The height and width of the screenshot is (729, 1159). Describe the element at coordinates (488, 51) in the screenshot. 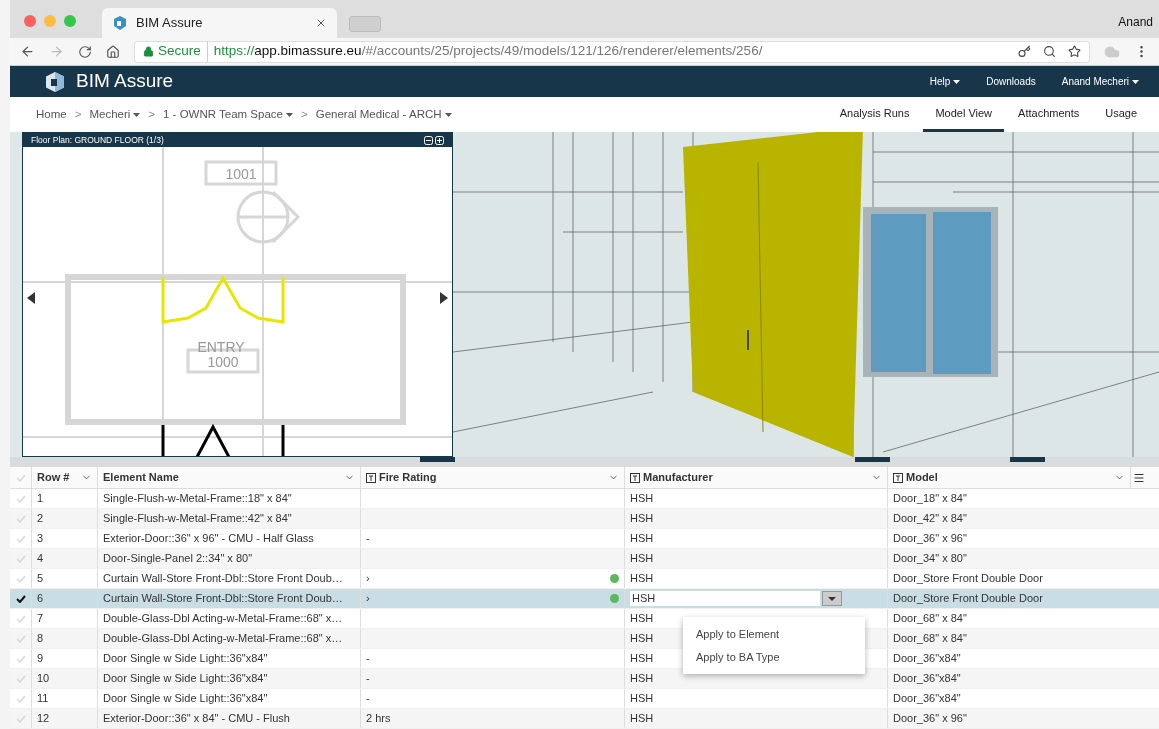

I see `url-text: https://app.bimassure.eu/#/accounts/25/projects/49/models/121/126/renderer/elements/256/` at that location.